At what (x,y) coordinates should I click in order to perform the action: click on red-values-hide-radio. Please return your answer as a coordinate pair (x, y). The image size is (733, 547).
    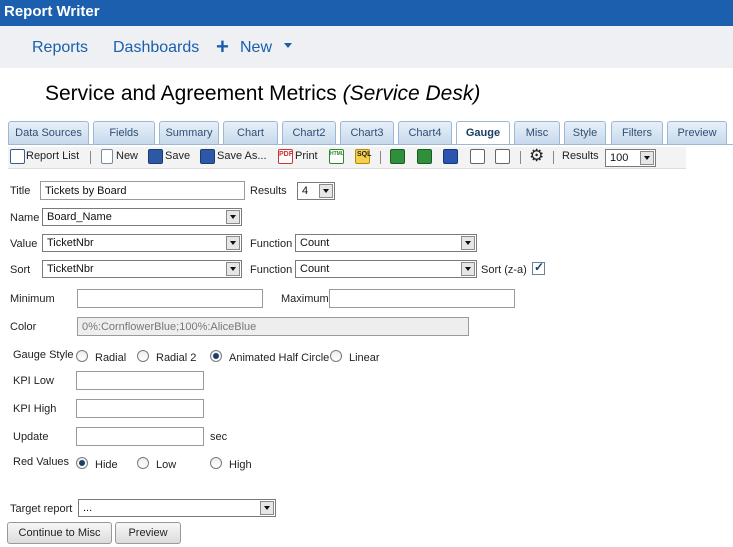
    Looking at the image, I should click on (82, 463).